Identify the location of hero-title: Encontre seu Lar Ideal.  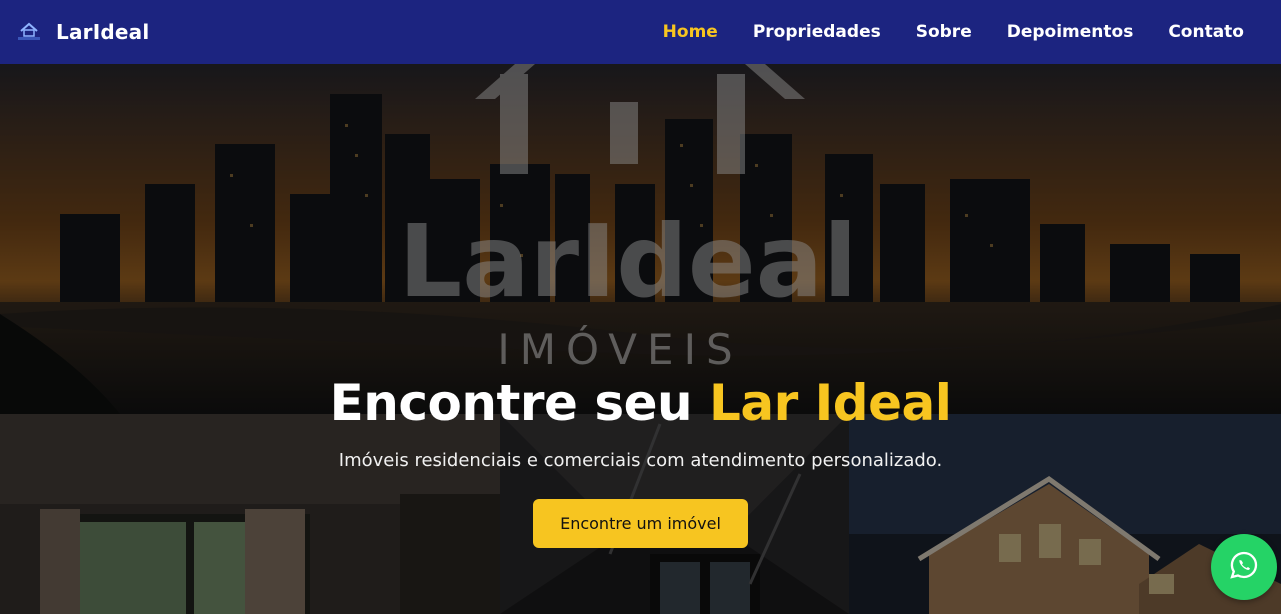
(640, 403).